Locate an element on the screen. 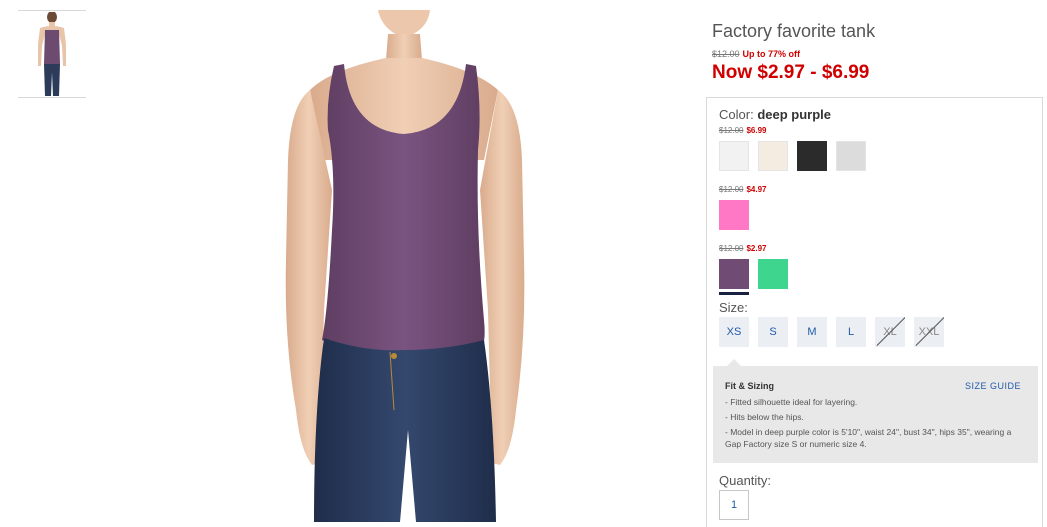 The width and height of the screenshot is (1047, 527). size-option-xs: XS is located at coordinates (734, 332).